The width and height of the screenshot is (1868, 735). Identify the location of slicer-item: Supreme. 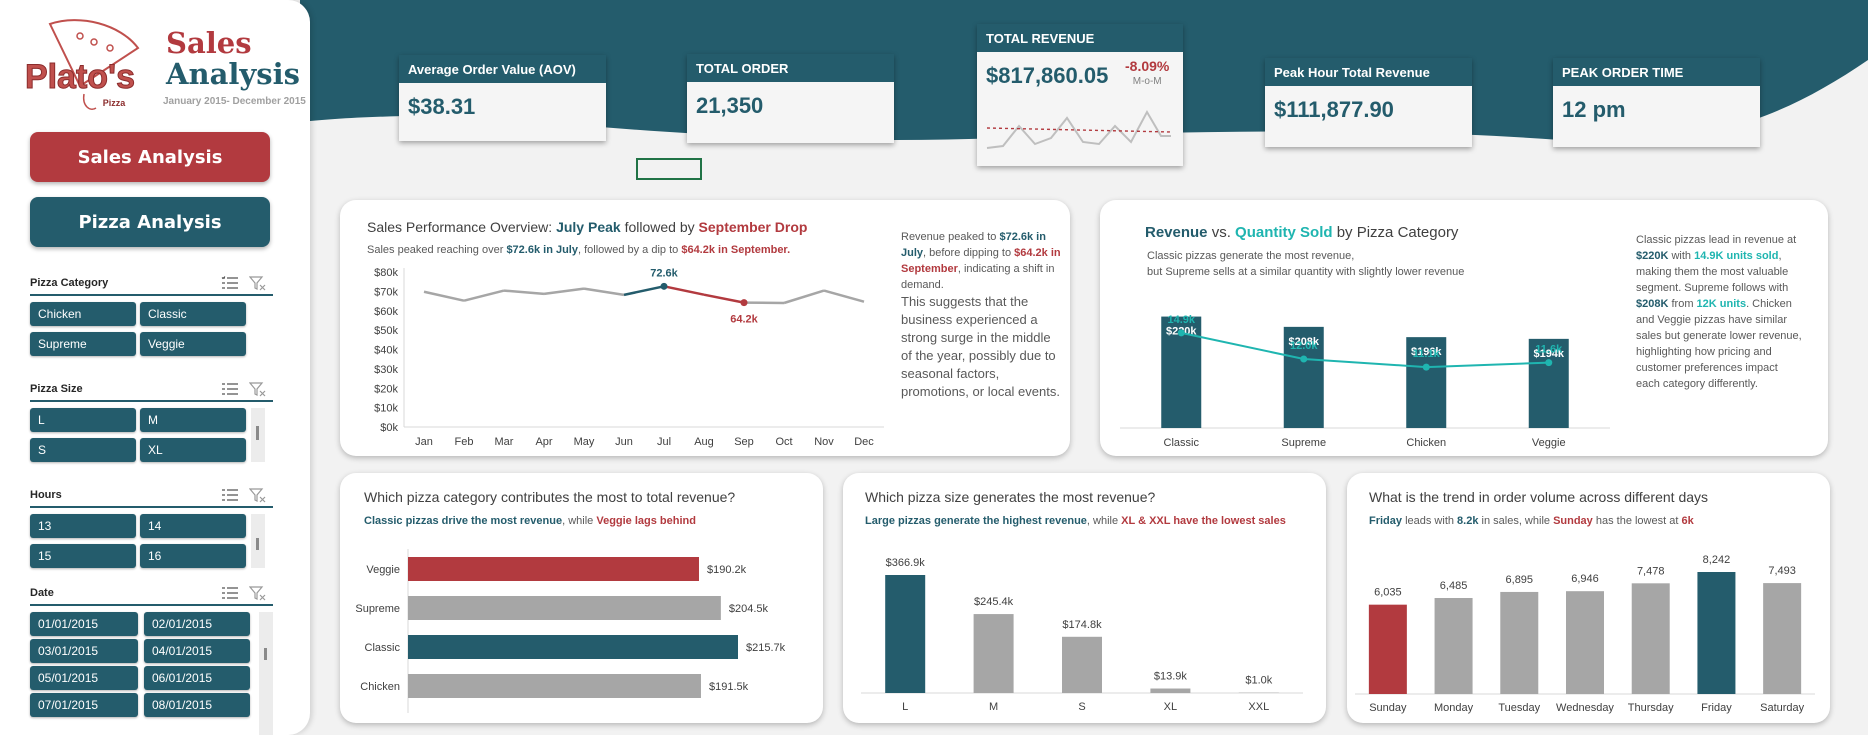
(83, 344).